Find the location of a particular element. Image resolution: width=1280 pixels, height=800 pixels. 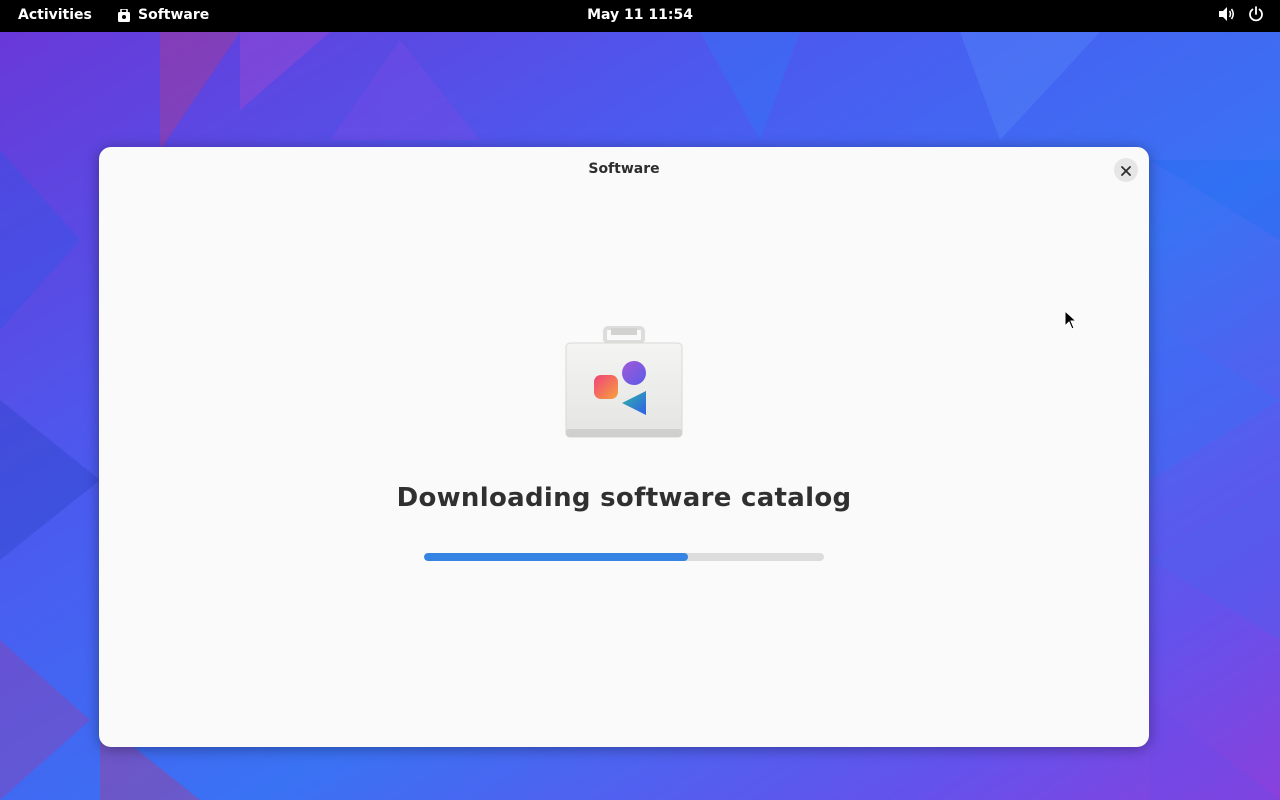

power-icon is located at coordinates (1256, 14).